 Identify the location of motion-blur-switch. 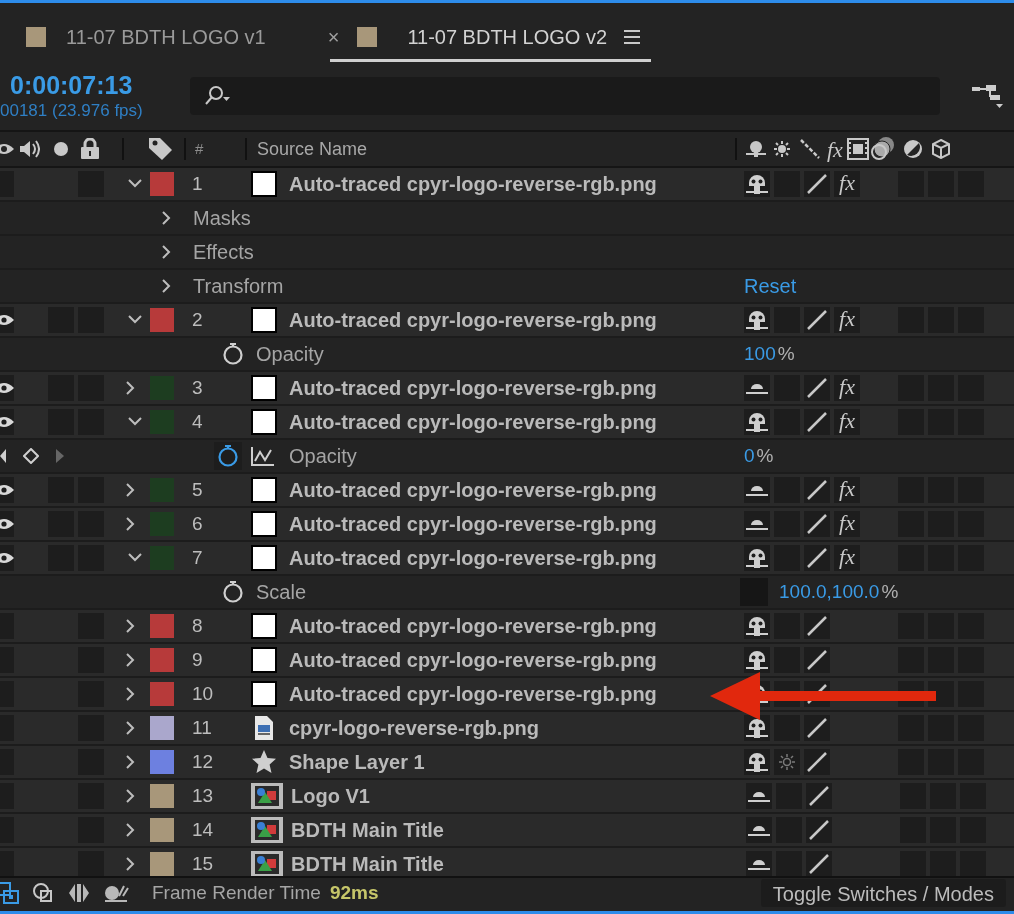
(913, 863).